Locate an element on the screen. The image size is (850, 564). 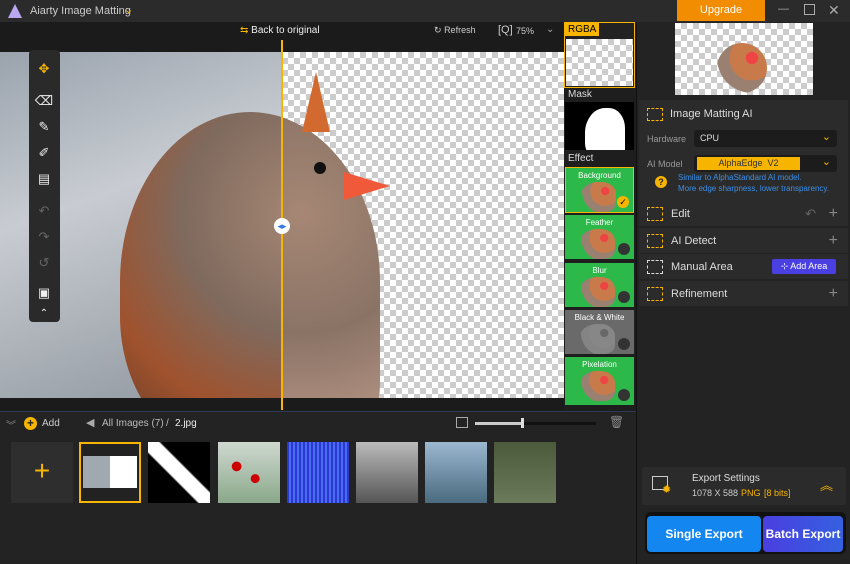
thumbnail-size-slider is located at coordinates (535, 423).